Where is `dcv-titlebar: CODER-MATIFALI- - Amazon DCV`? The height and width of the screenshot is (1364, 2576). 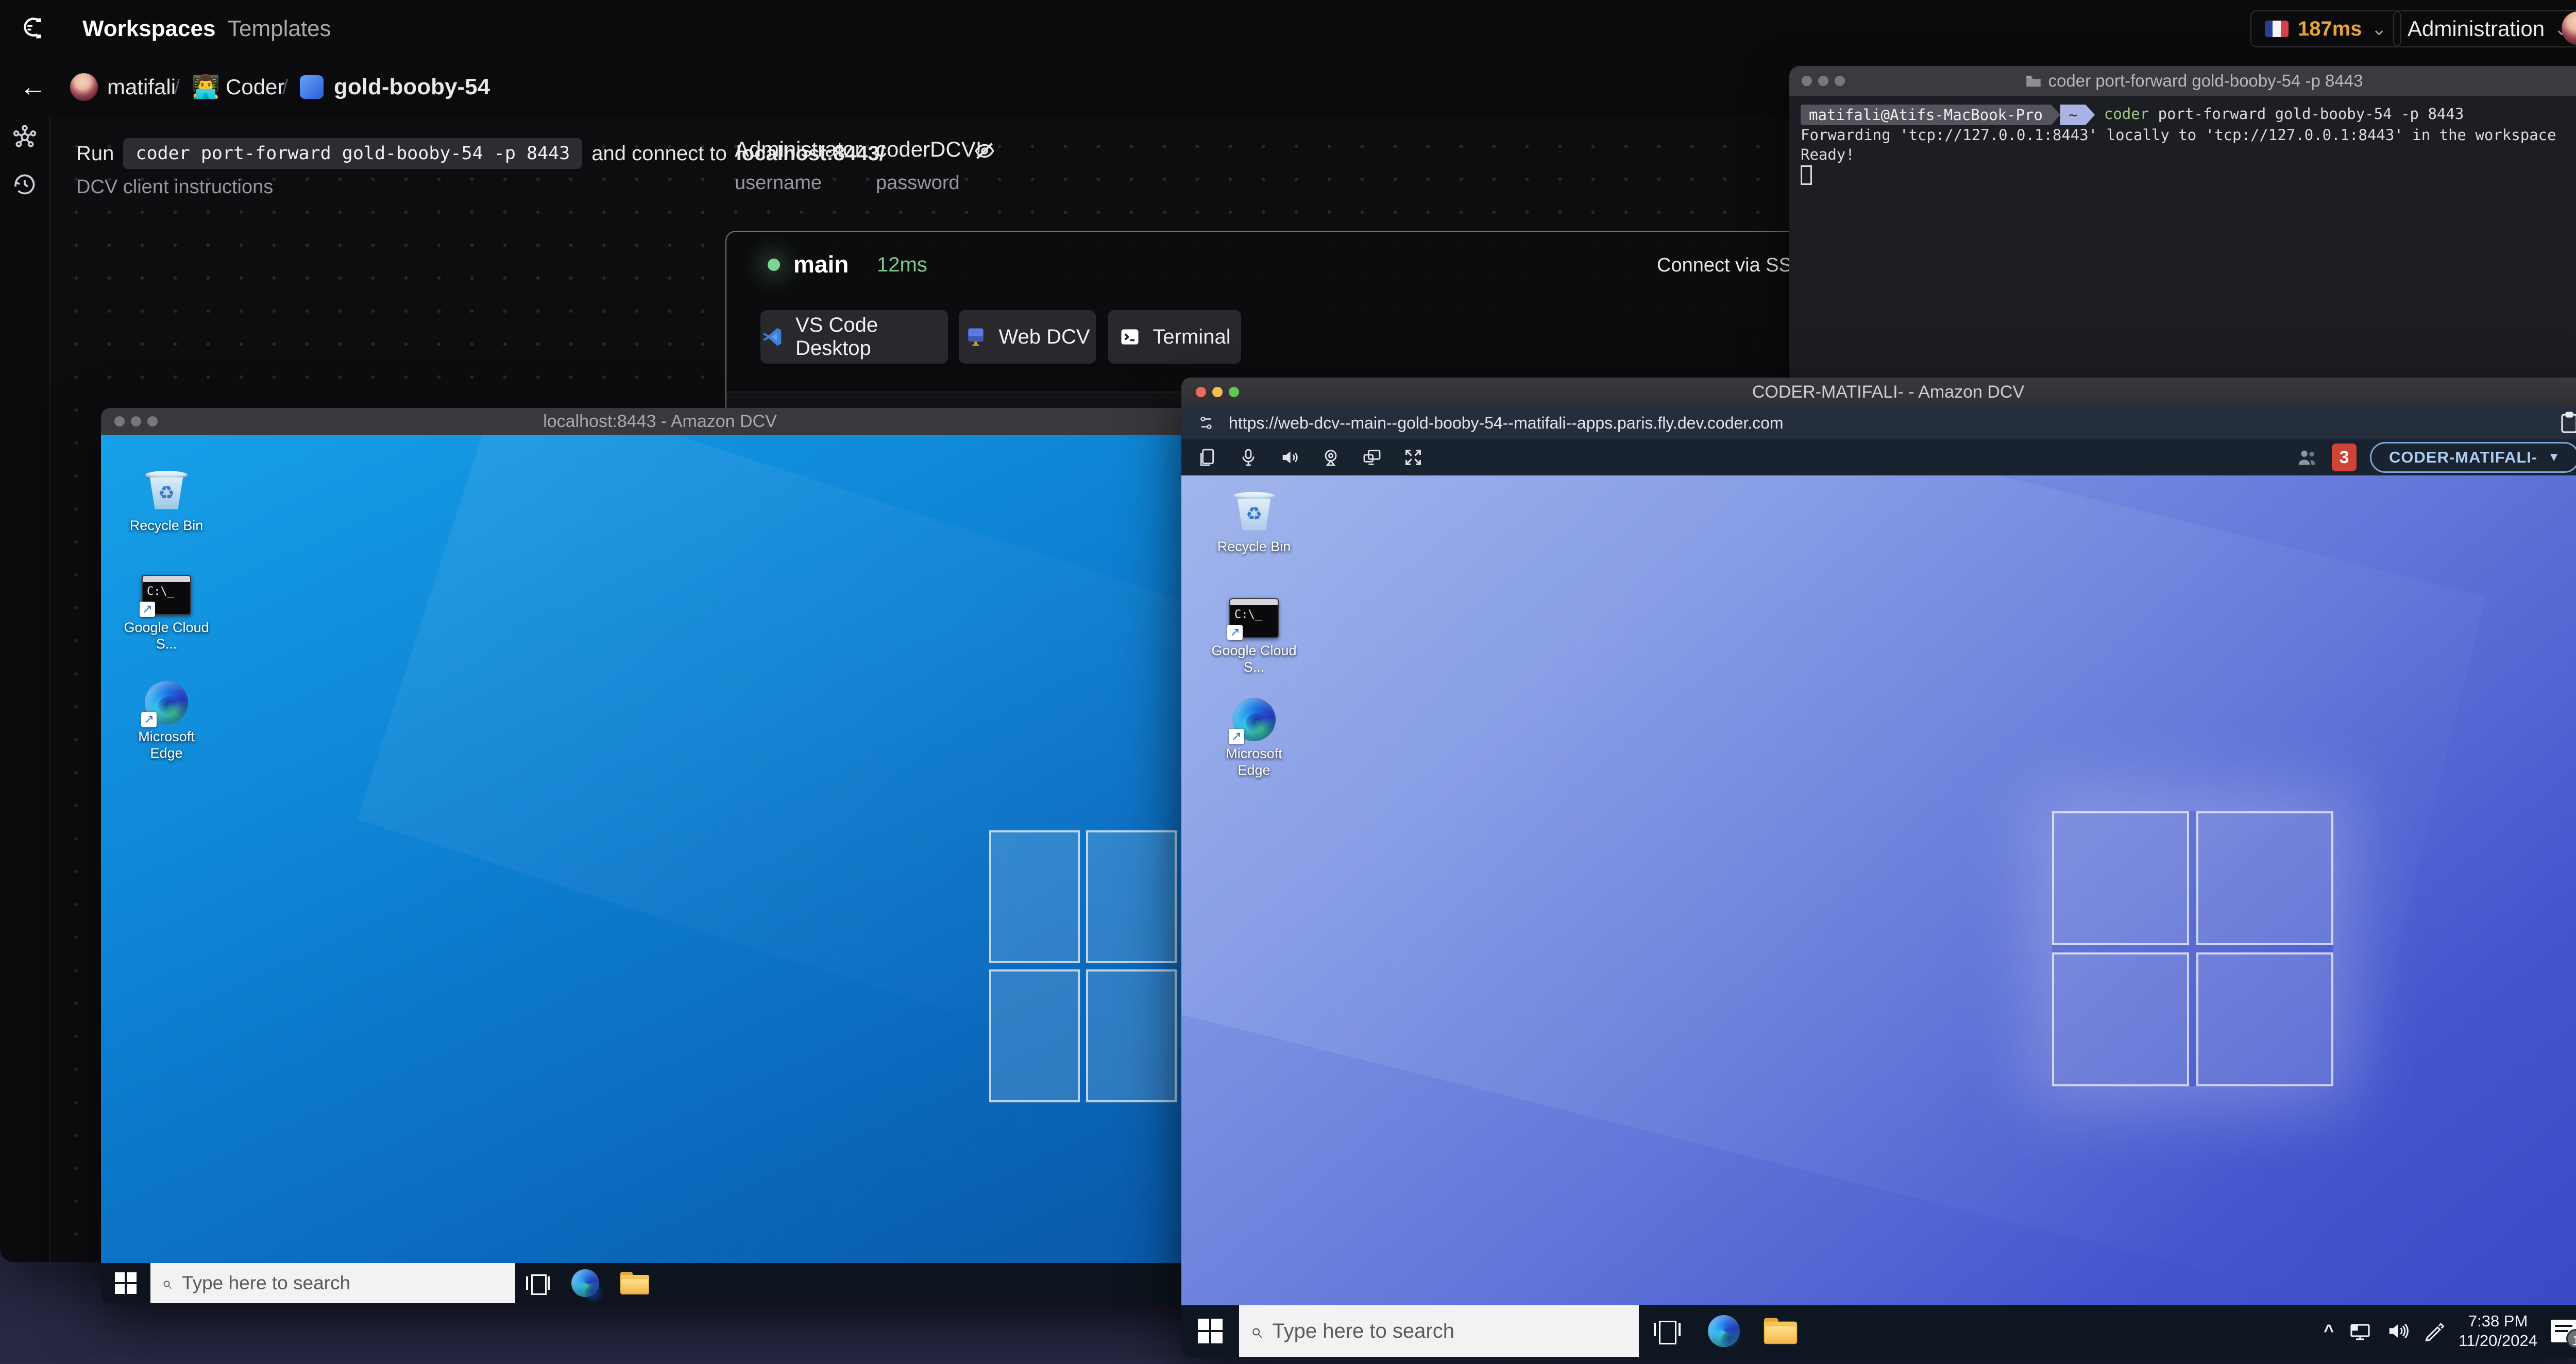 dcv-titlebar: CODER-MATIFALI- - Amazon DCV is located at coordinates (1878, 392).